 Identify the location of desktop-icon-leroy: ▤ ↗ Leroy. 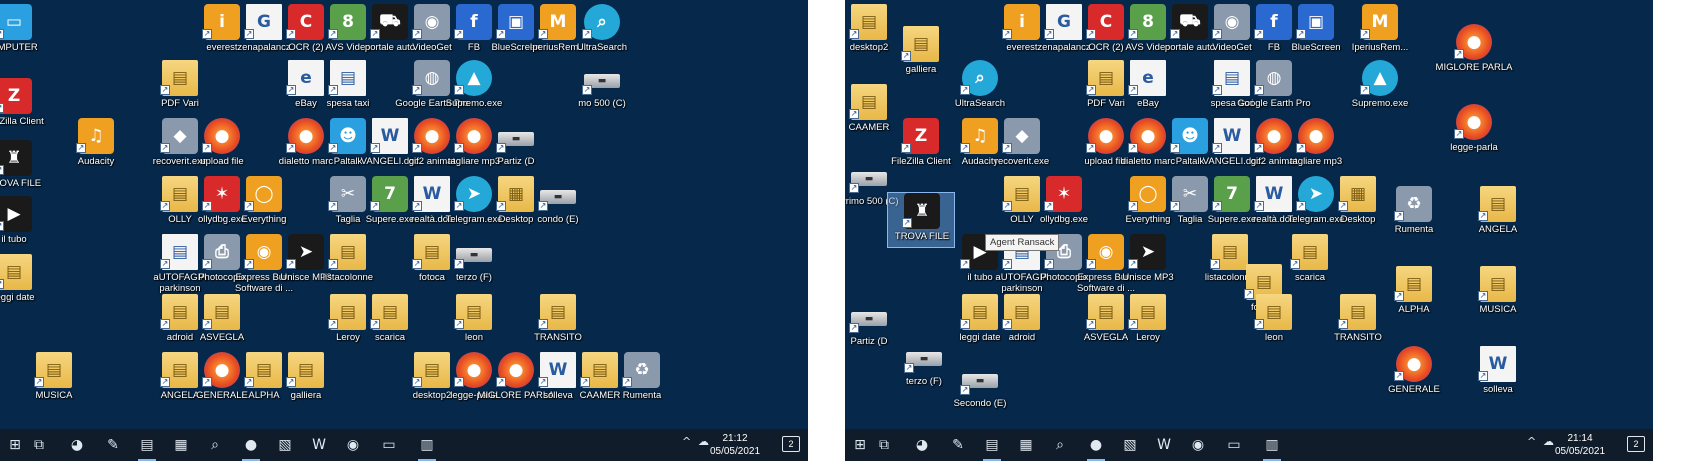
(1148, 322).